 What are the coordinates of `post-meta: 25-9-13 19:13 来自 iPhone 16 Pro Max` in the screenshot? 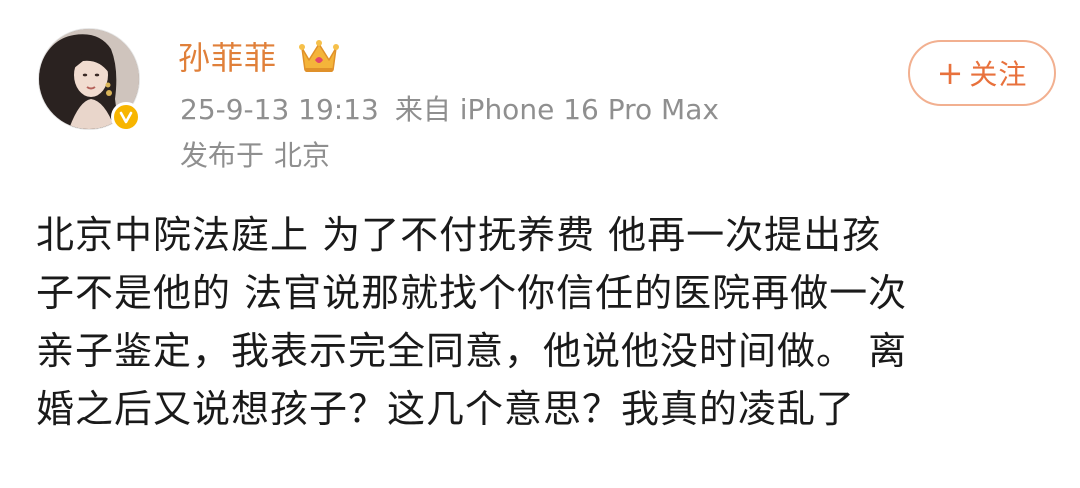 It's located at (457, 110).